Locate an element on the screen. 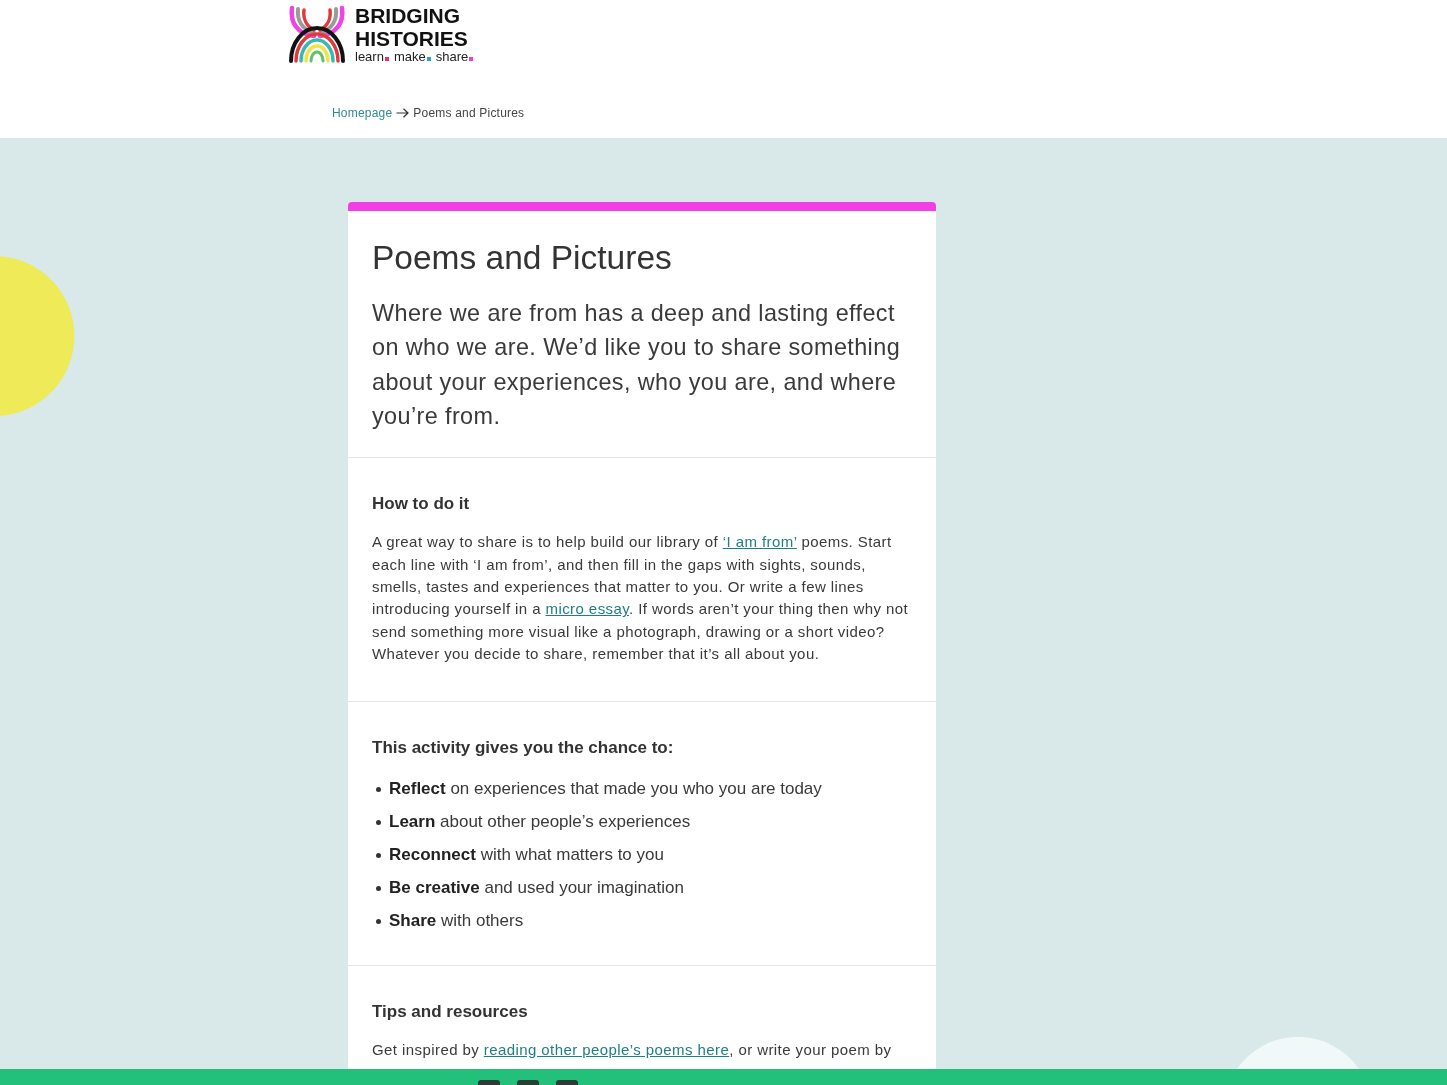  logo-tagline-word: learn is located at coordinates (369, 57).